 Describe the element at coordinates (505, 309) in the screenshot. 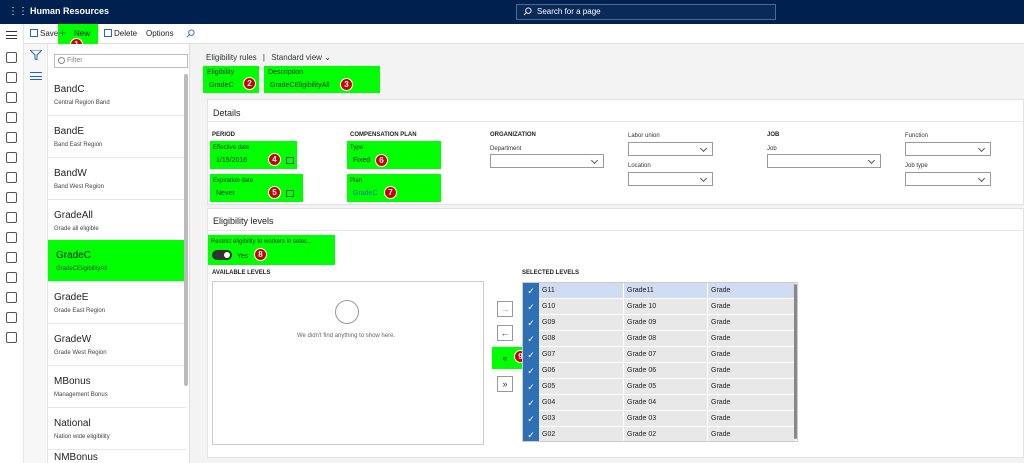

I see `add-level-button: →` at that location.